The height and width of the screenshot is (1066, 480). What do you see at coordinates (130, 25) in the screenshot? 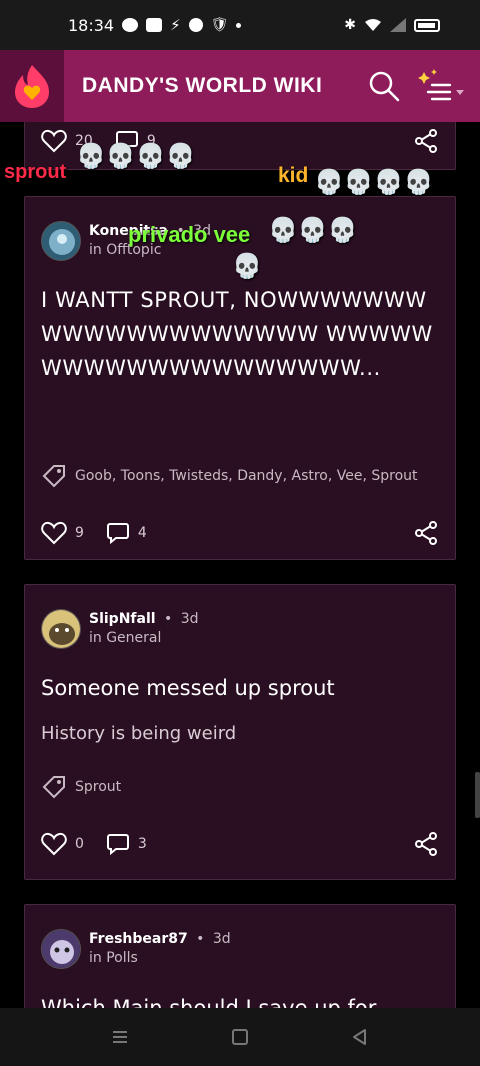
I see `whatsapp-icon` at bounding box center [130, 25].